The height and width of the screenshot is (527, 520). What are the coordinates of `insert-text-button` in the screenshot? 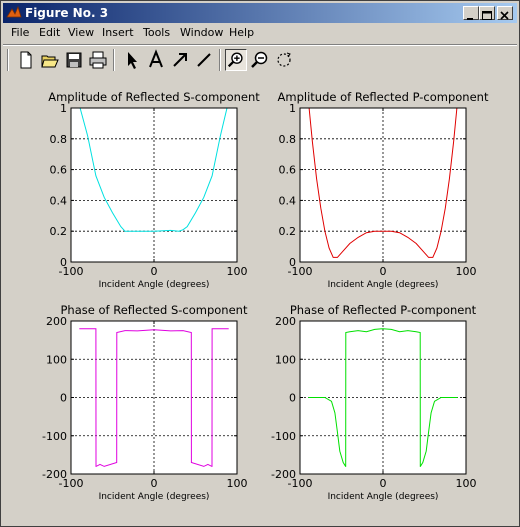 It's located at (156, 60).